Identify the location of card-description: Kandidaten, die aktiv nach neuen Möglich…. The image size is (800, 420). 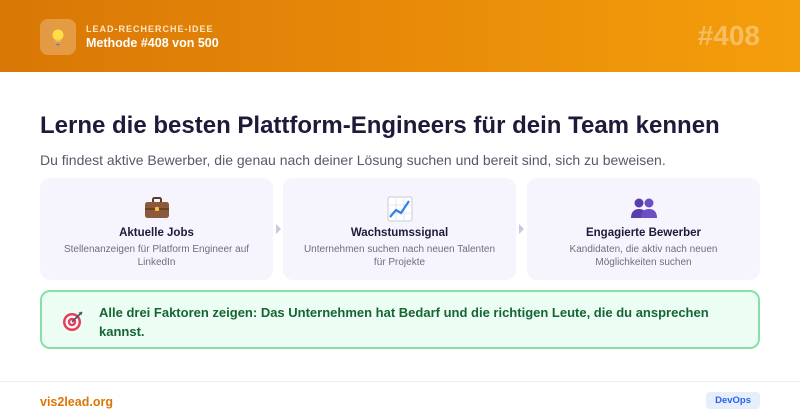
(643, 256).